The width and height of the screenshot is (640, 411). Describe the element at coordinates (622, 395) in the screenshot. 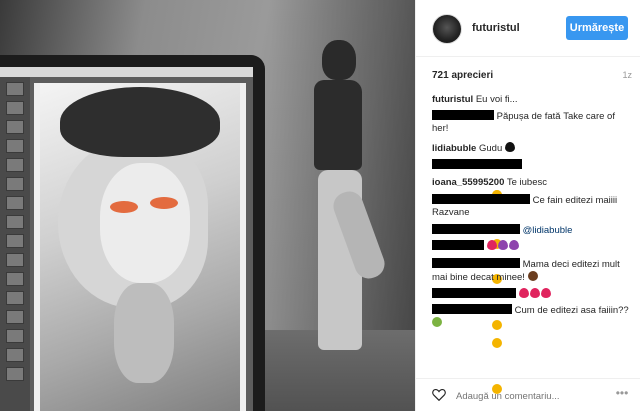

I see `more-options-icon: •••` at that location.